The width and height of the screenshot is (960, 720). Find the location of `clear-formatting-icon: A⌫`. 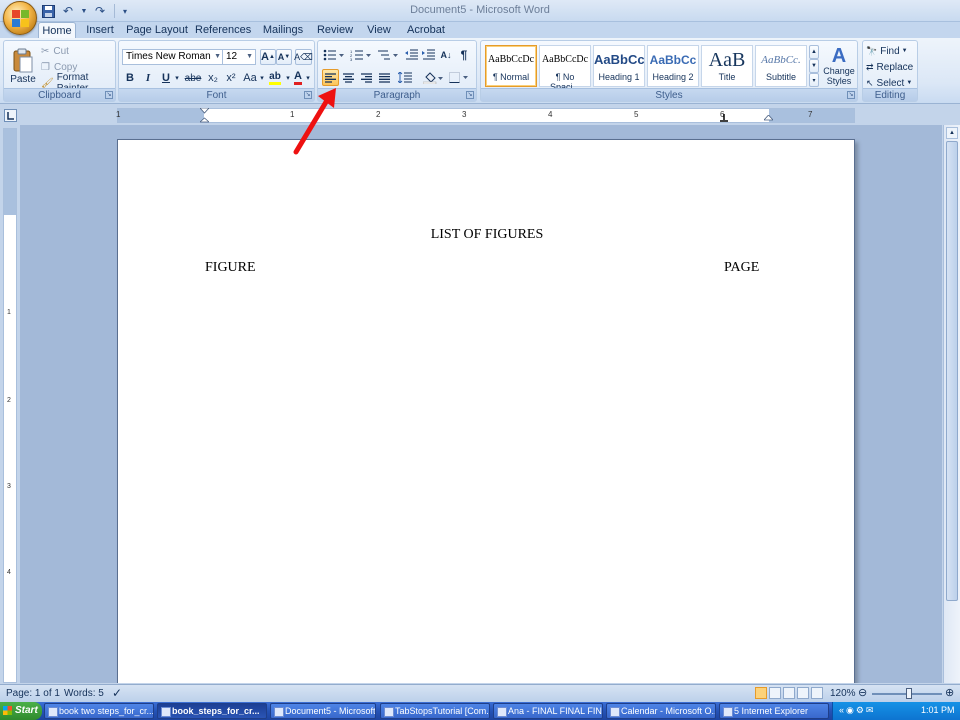

clear-formatting-icon: A⌫ is located at coordinates (303, 56).